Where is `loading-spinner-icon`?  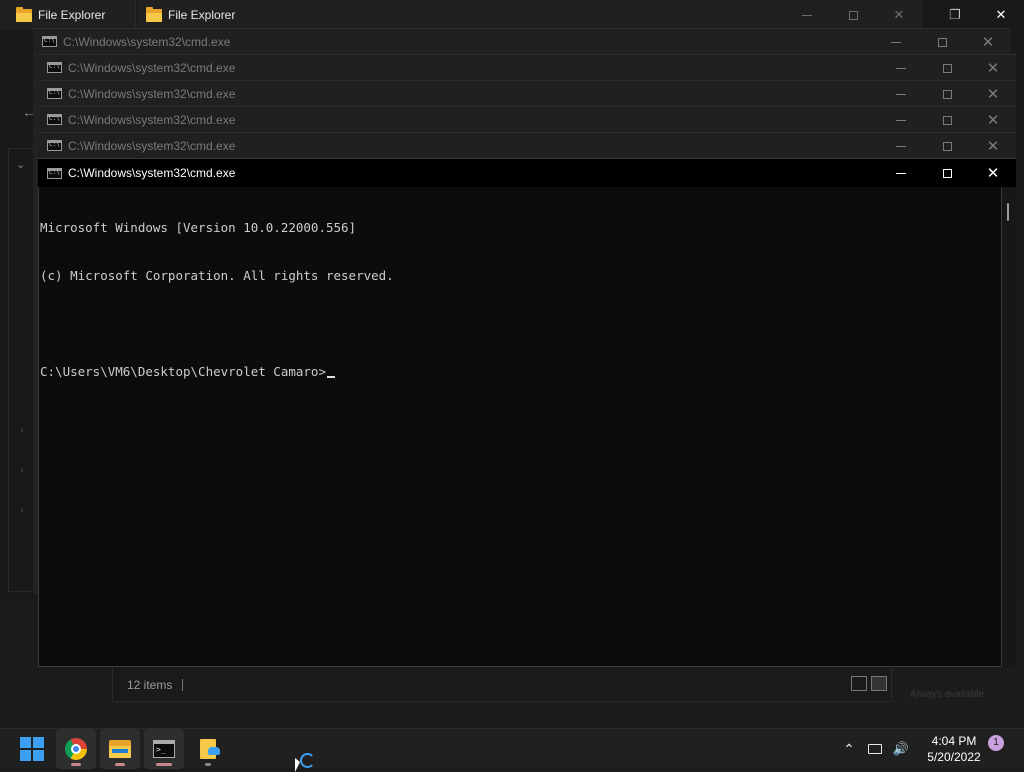
loading-spinner-icon is located at coordinates (307, 760).